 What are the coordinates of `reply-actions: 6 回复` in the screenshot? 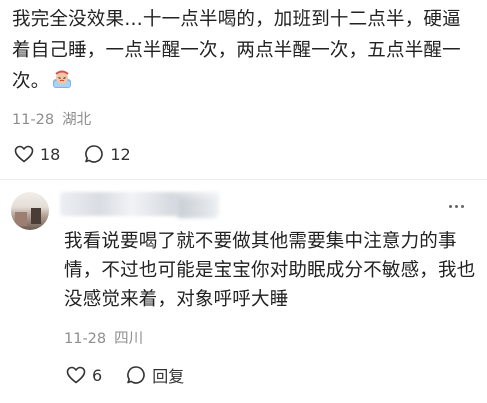 It's located at (137, 375).